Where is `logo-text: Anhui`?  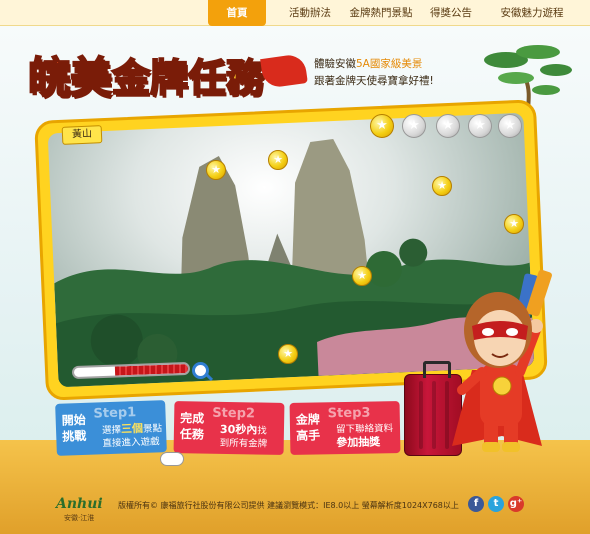
logo-text: Anhui is located at coordinates (79, 504).